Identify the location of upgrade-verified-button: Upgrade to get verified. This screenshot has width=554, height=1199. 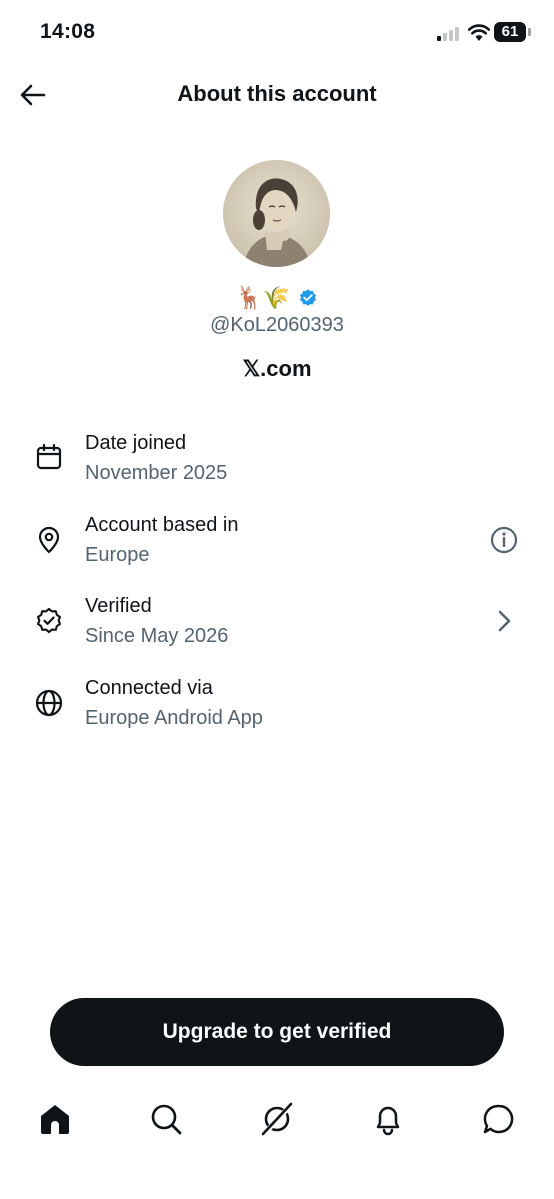
(277, 1032).